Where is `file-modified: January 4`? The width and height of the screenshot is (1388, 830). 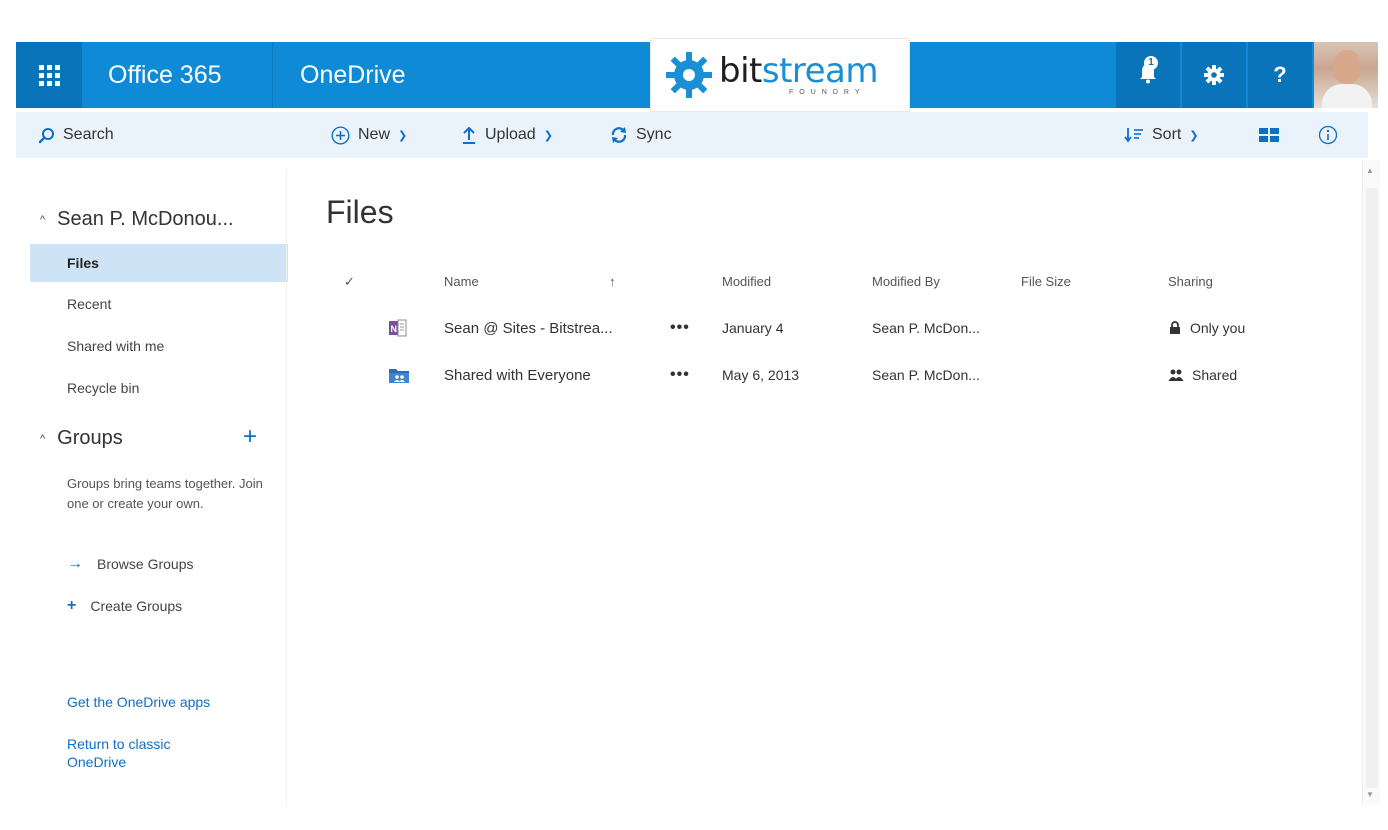 file-modified: January 4 is located at coordinates (753, 328).